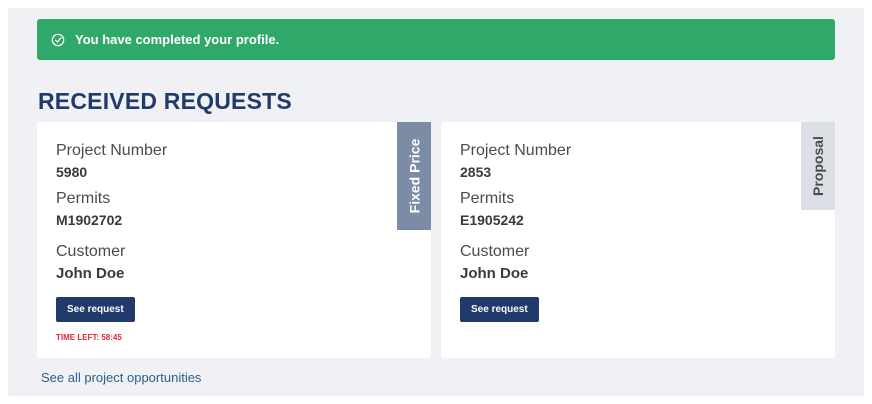 This screenshot has height=404, width=872. I want to click on check-circle-icon, so click(58, 40).